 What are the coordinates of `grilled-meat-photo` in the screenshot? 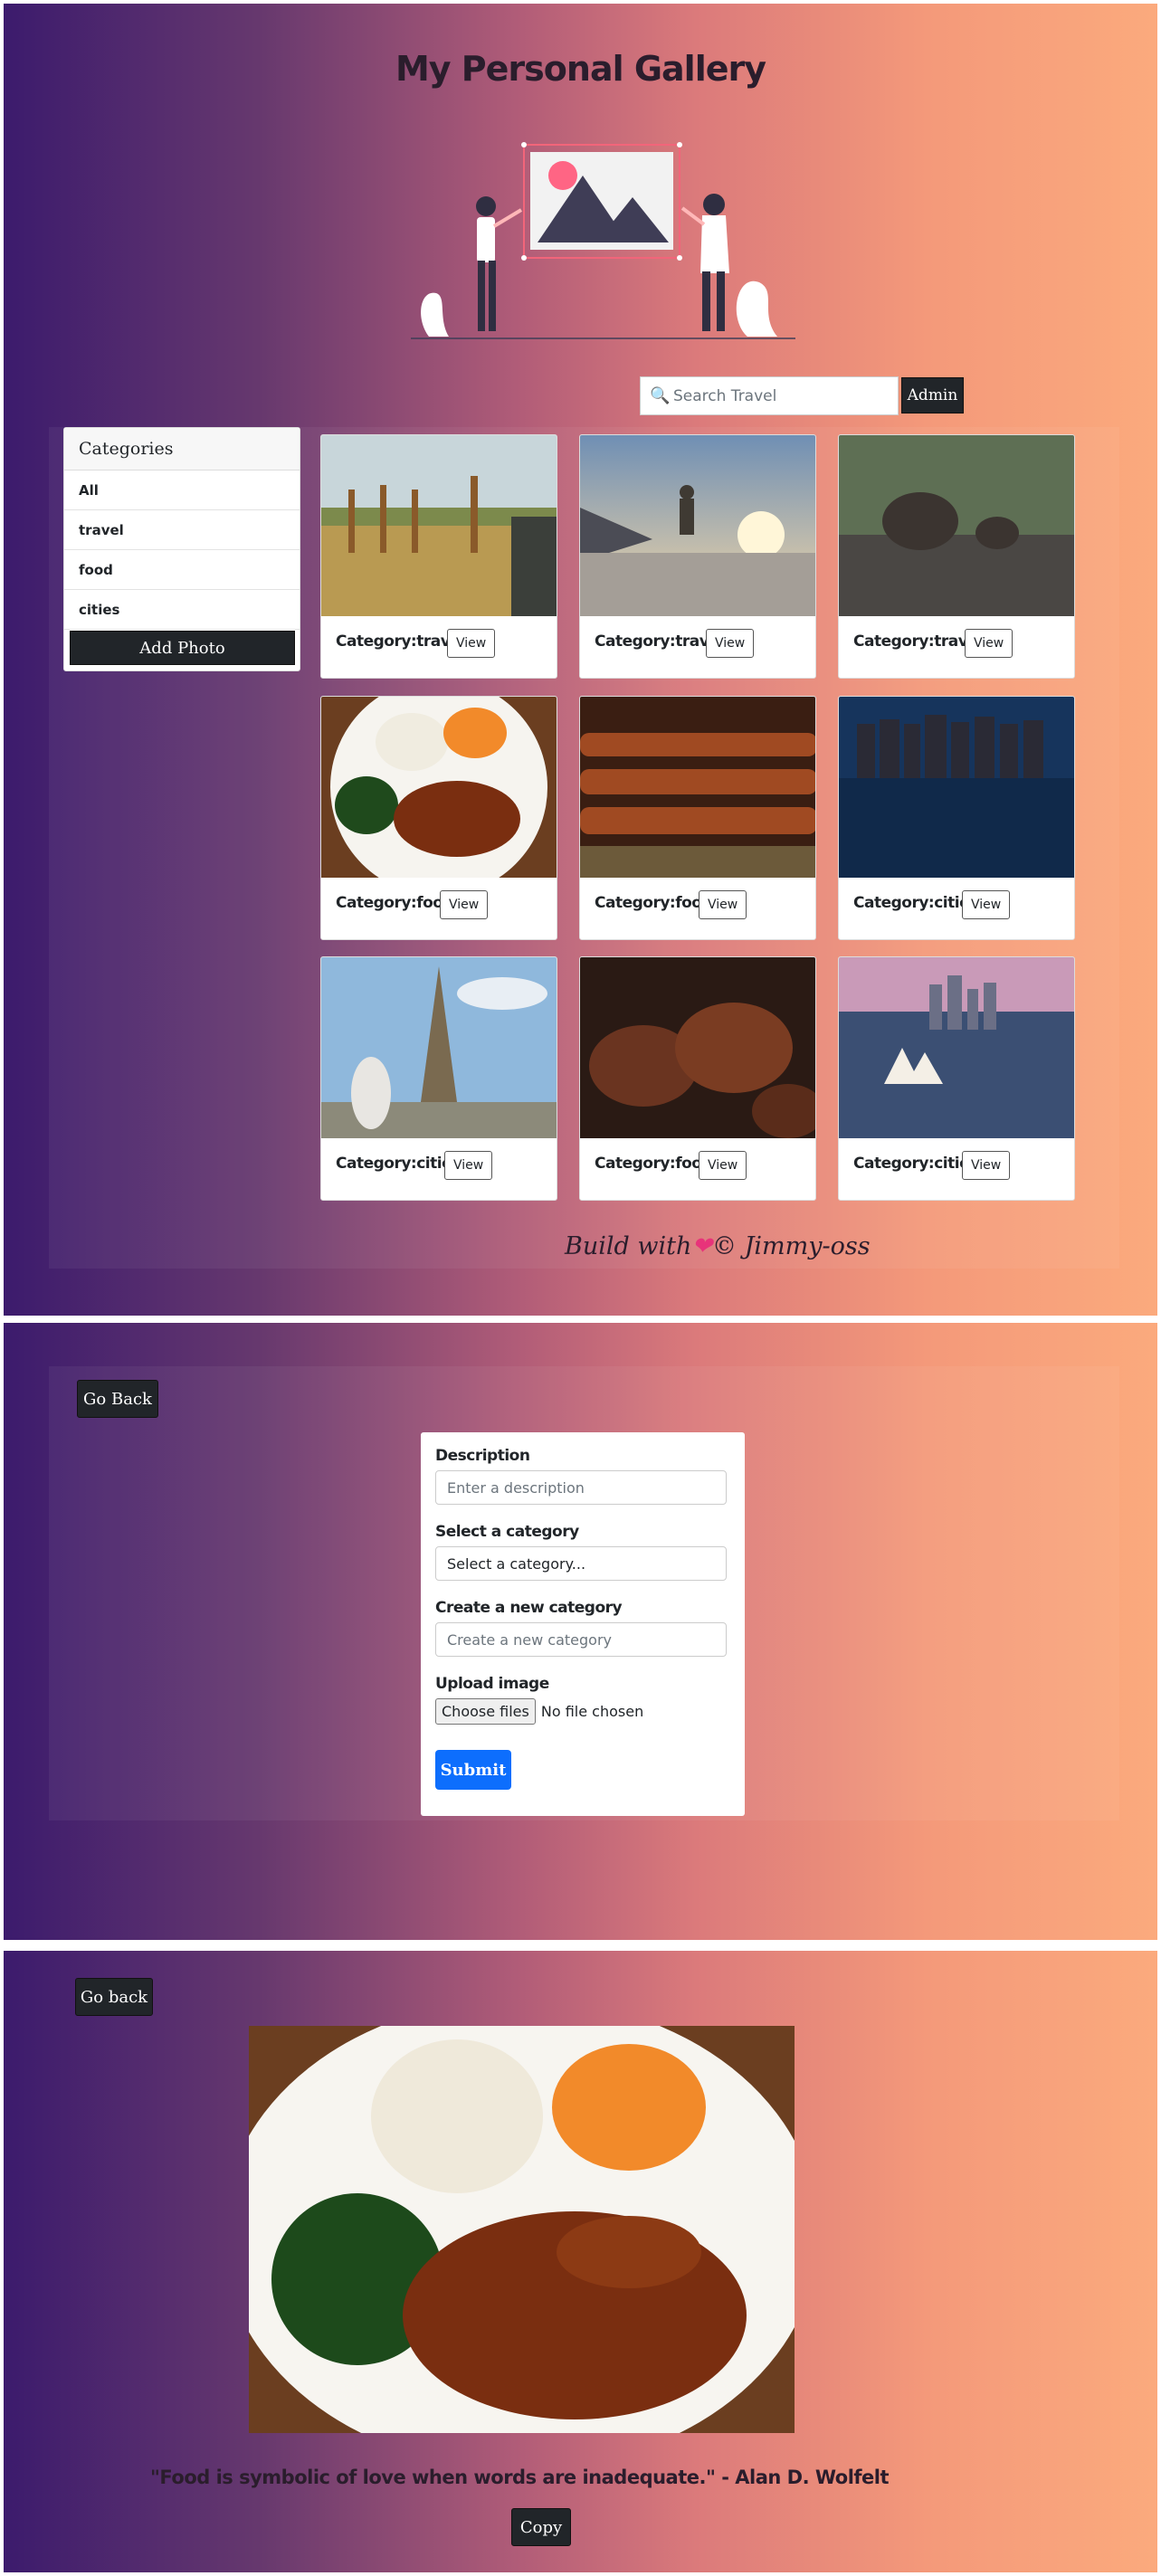 It's located at (698, 1047).